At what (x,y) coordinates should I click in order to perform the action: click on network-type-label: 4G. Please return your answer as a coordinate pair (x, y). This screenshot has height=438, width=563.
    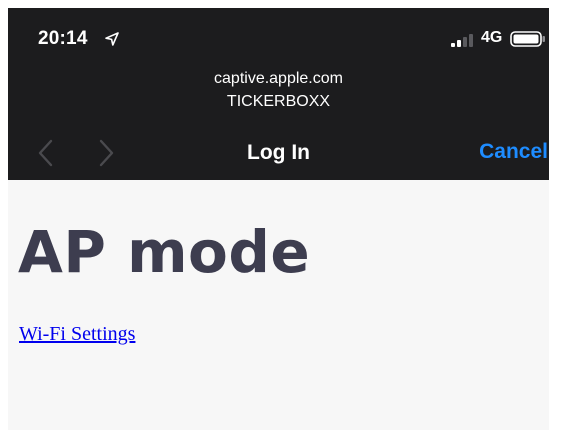
    Looking at the image, I should click on (492, 37).